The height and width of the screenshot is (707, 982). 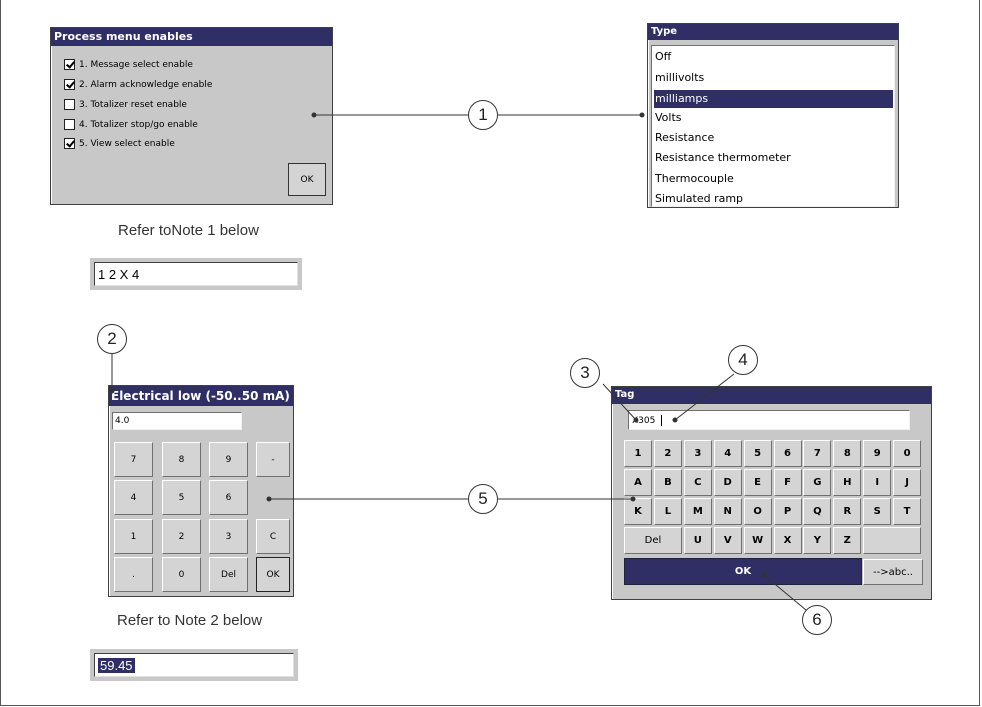 What do you see at coordinates (787, 540) in the screenshot?
I see `key-x: X` at bounding box center [787, 540].